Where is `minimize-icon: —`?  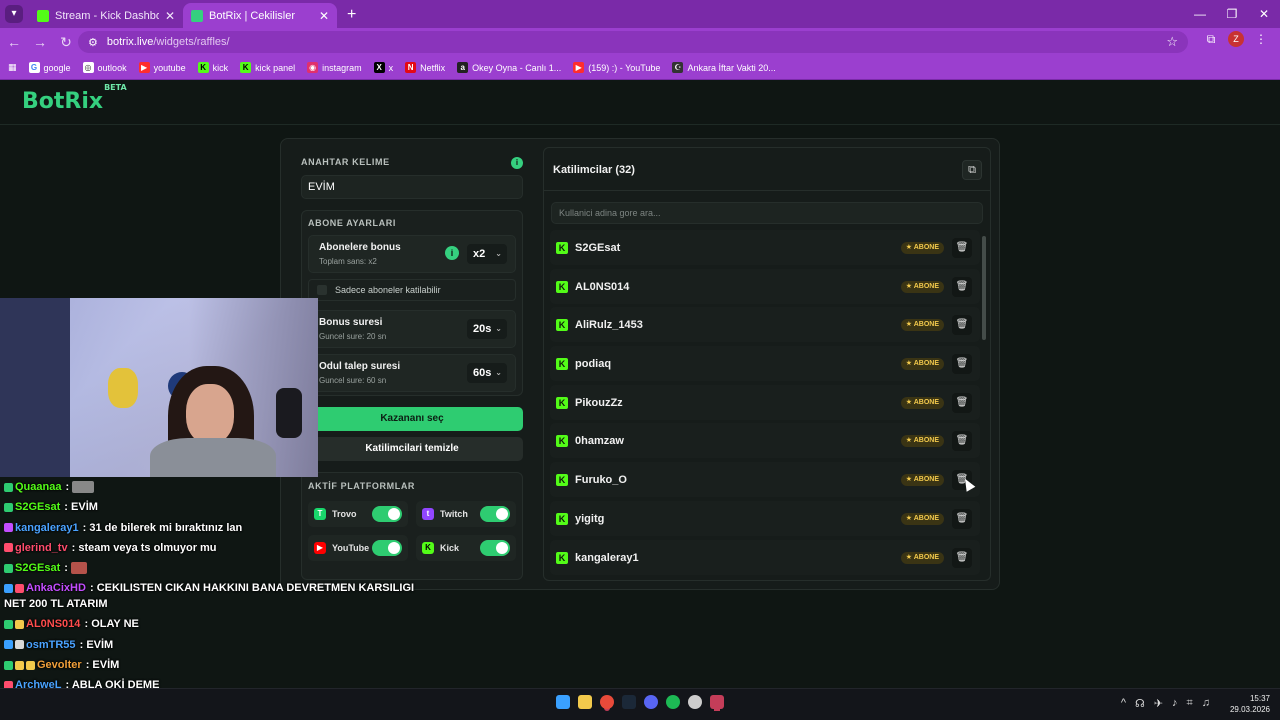 minimize-icon: — is located at coordinates (1200, 14).